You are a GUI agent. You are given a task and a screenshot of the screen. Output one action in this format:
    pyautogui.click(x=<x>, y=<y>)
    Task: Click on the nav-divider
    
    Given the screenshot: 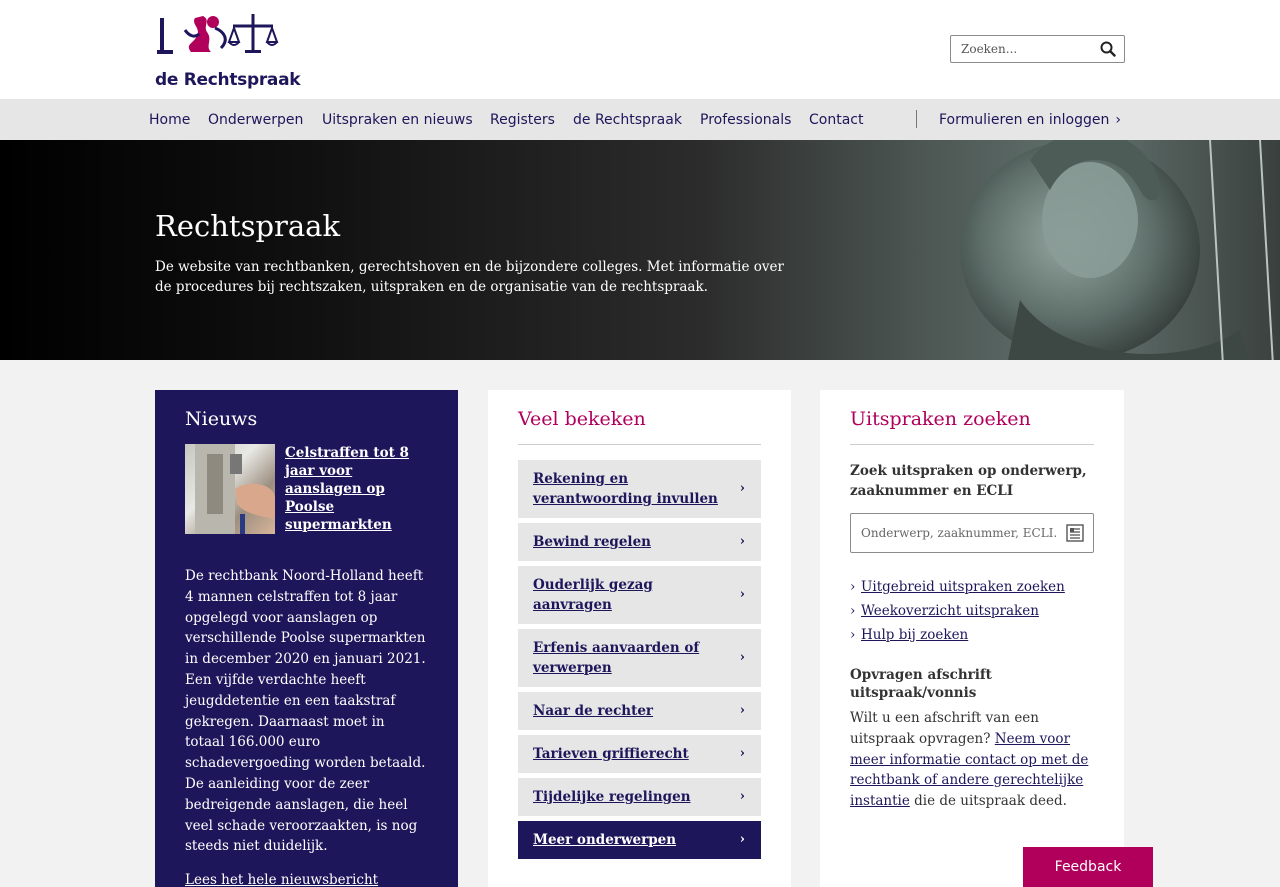 What is the action you would take?
    pyautogui.click(x=916, y=119)
    